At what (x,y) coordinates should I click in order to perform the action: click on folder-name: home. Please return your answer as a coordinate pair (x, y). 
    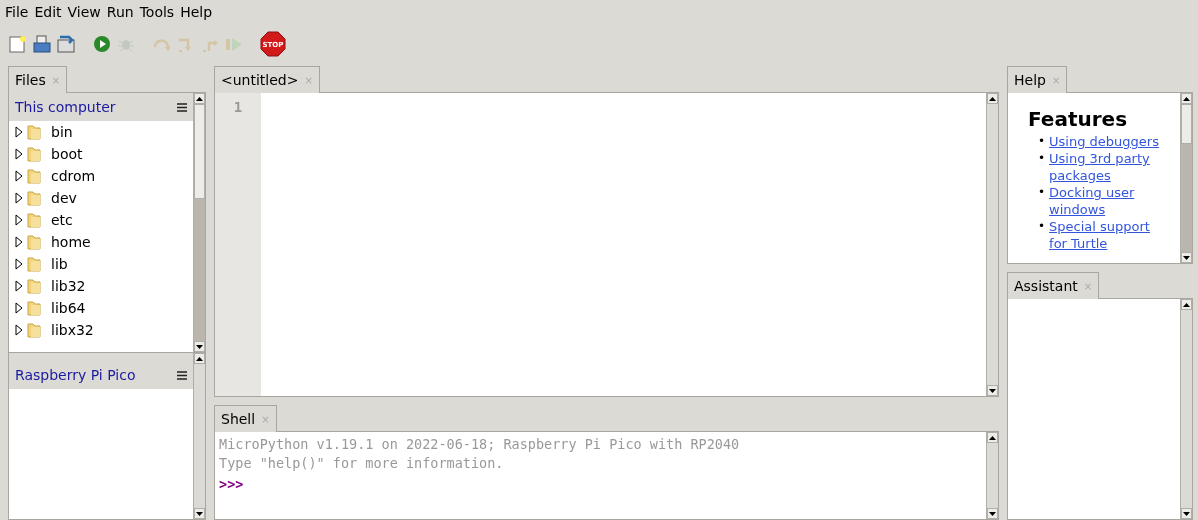
    Looking at the image, I should click on (71, 242).